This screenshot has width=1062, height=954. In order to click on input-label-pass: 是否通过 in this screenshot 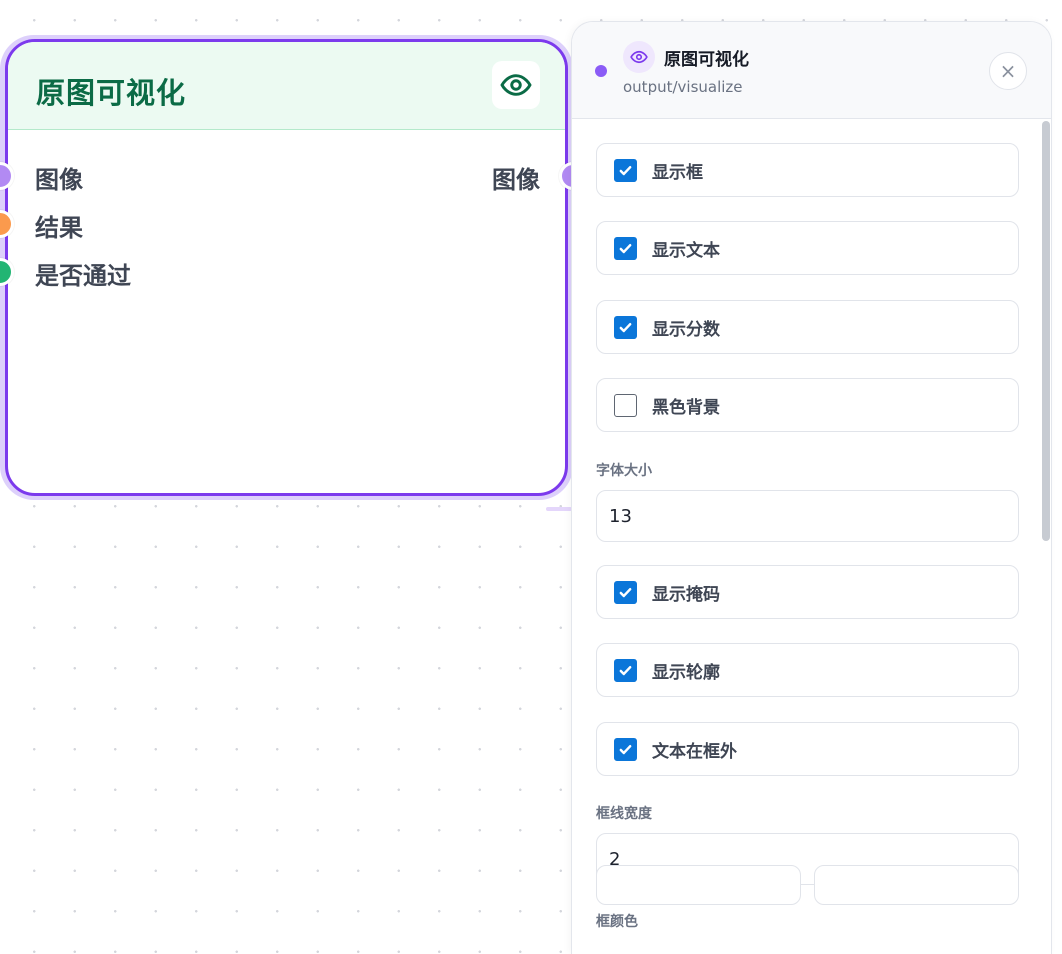, I will do `click(83, 276)`.